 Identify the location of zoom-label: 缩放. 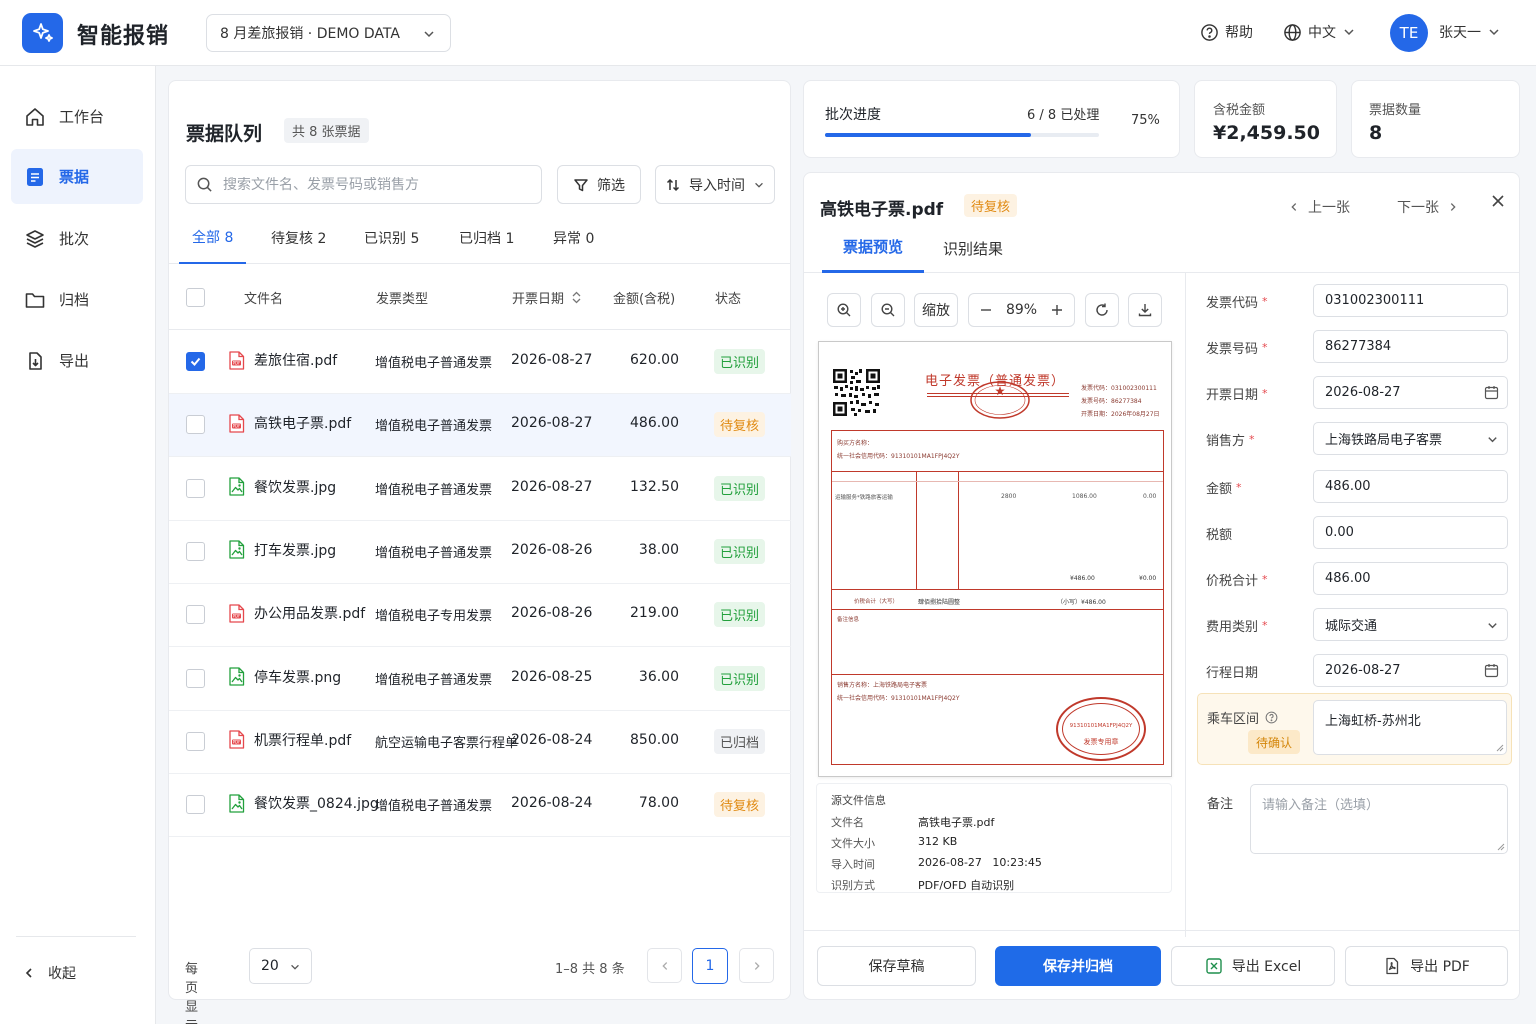
(936, 310).